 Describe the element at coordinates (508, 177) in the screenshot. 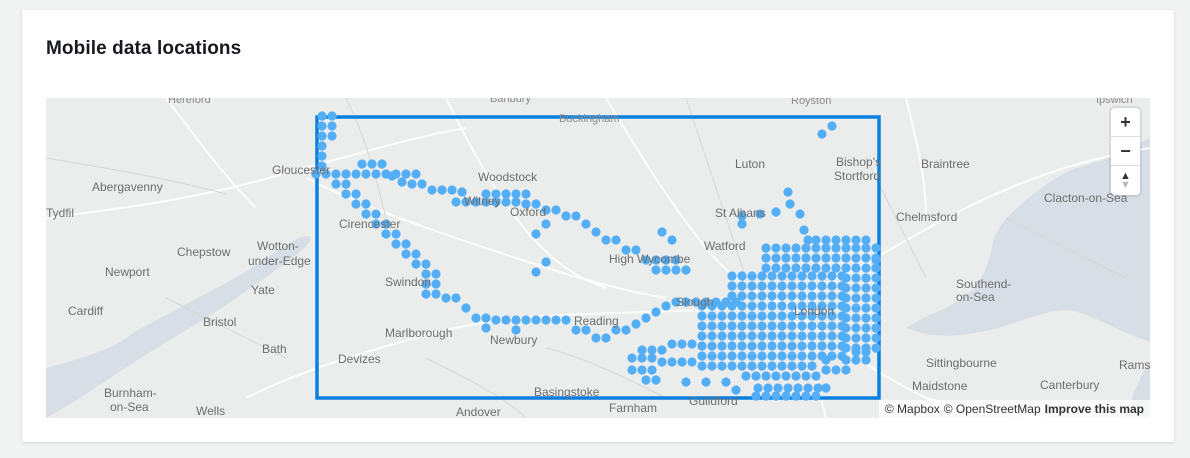

I see `place-label: Woodstock` at that location.